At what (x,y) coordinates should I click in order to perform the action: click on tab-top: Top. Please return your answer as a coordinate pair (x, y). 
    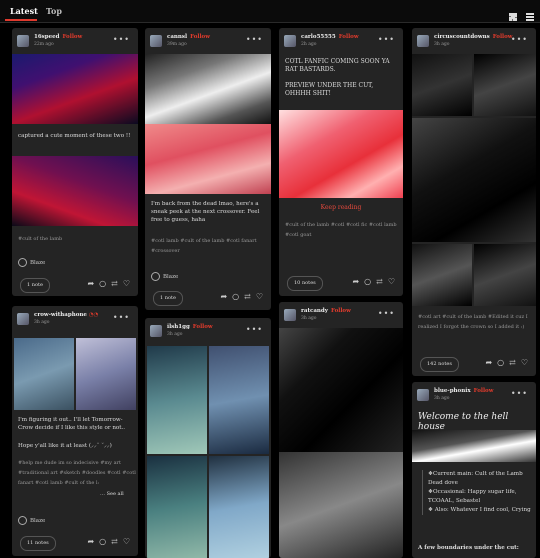
    Looking at the image, I should click on (54, 11).